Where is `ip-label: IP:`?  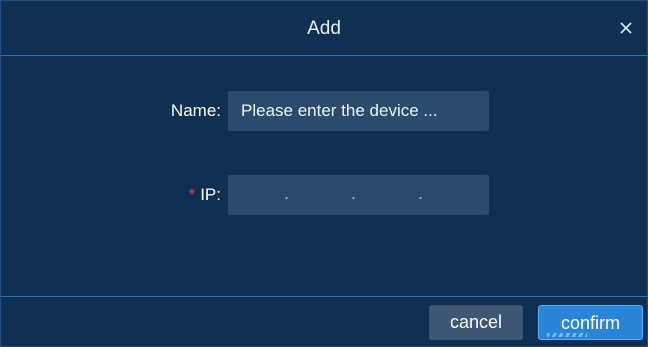
ip-label: IP: is located at coordinates (210, 194).